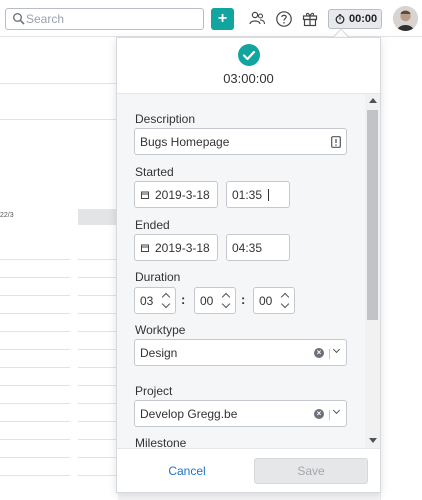  I want to click on notes-icon, so click(336, 142).